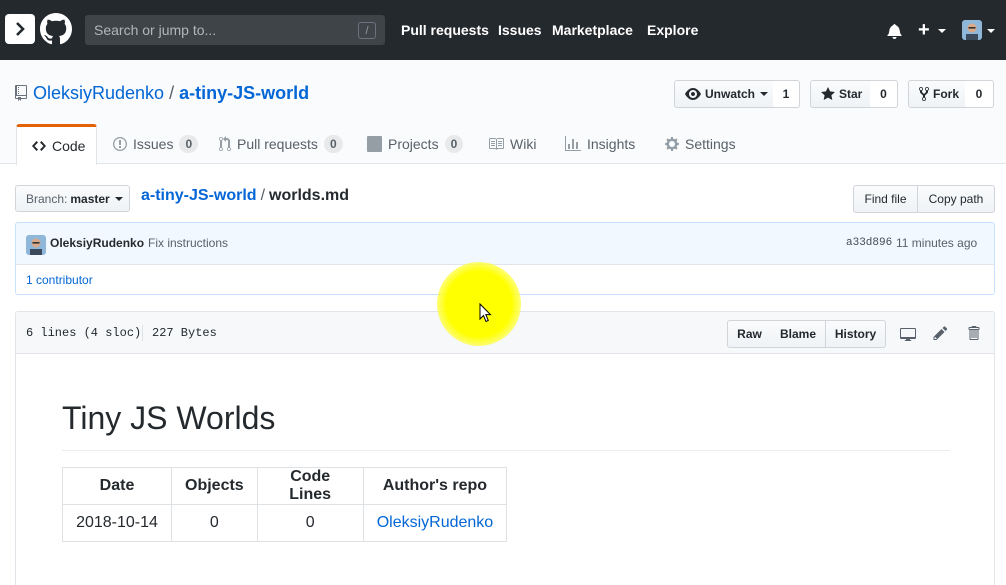  What do you see at coordinates (991, 31) in the screenshot?
I see `avatar-caret-icon` at bounding box center [991, 31].